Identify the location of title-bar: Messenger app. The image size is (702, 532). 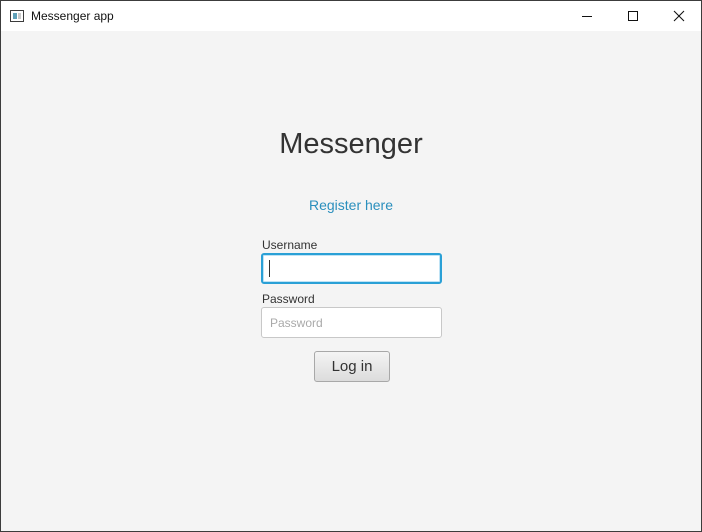
(351, 16).